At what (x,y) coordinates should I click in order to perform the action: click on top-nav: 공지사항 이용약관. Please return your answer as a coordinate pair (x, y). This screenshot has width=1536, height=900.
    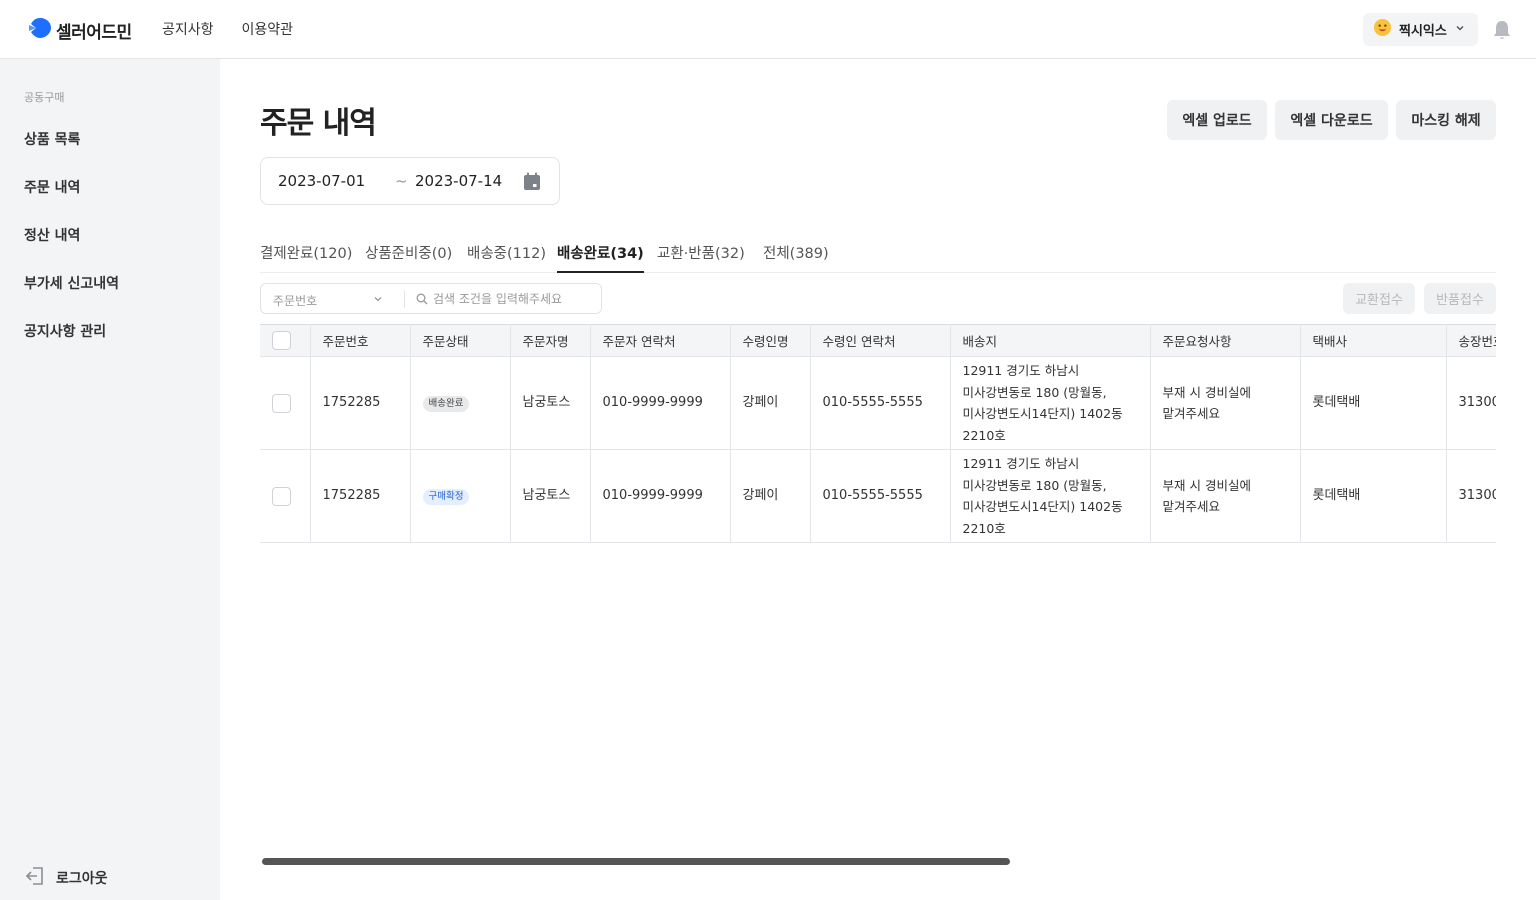
    Looking at the image, I should click on (227, 29).